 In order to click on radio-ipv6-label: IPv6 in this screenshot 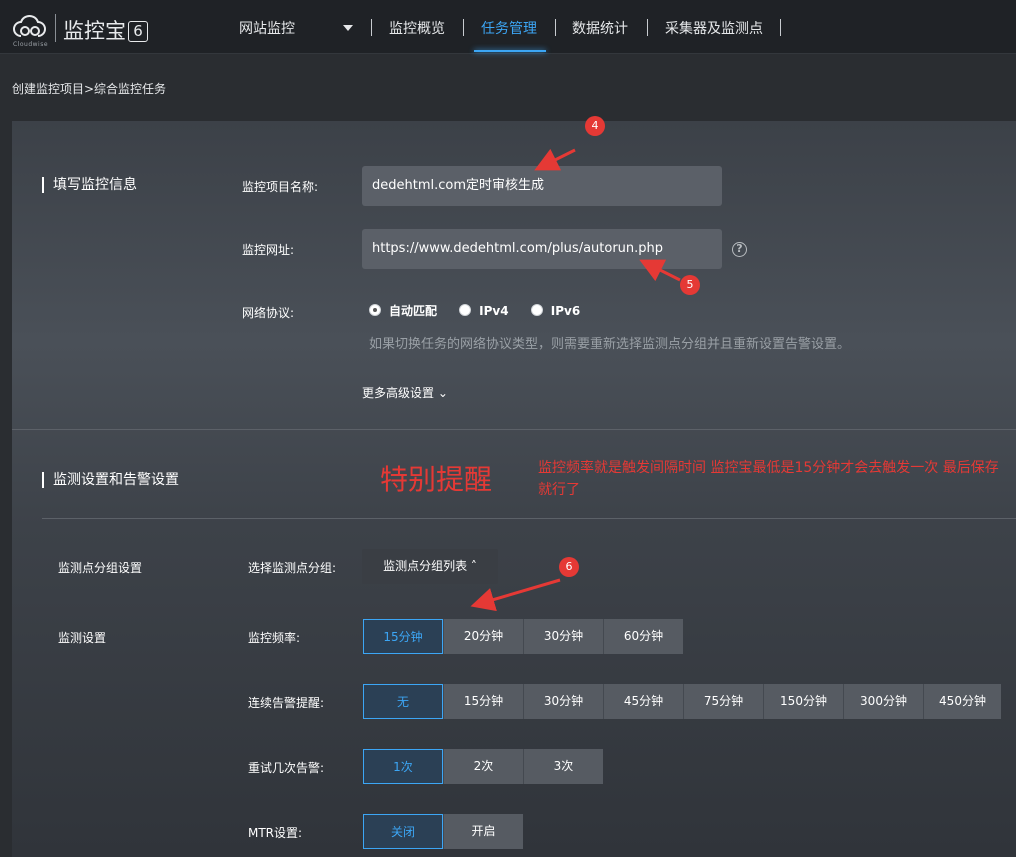, I will do `click(565, 311)`.